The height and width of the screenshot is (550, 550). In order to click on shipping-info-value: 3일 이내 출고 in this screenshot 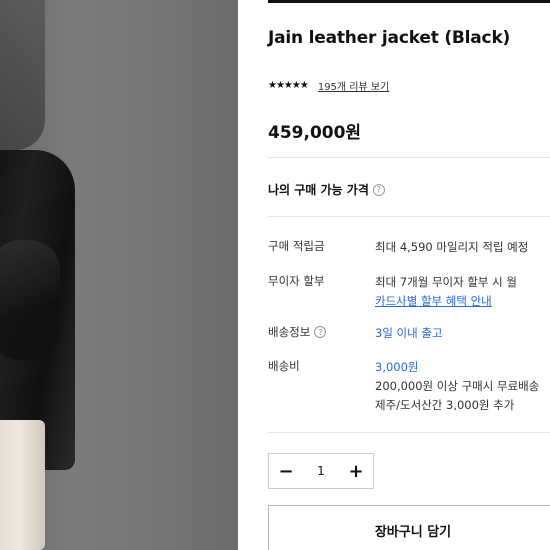, I will do `click(409, 333)`.